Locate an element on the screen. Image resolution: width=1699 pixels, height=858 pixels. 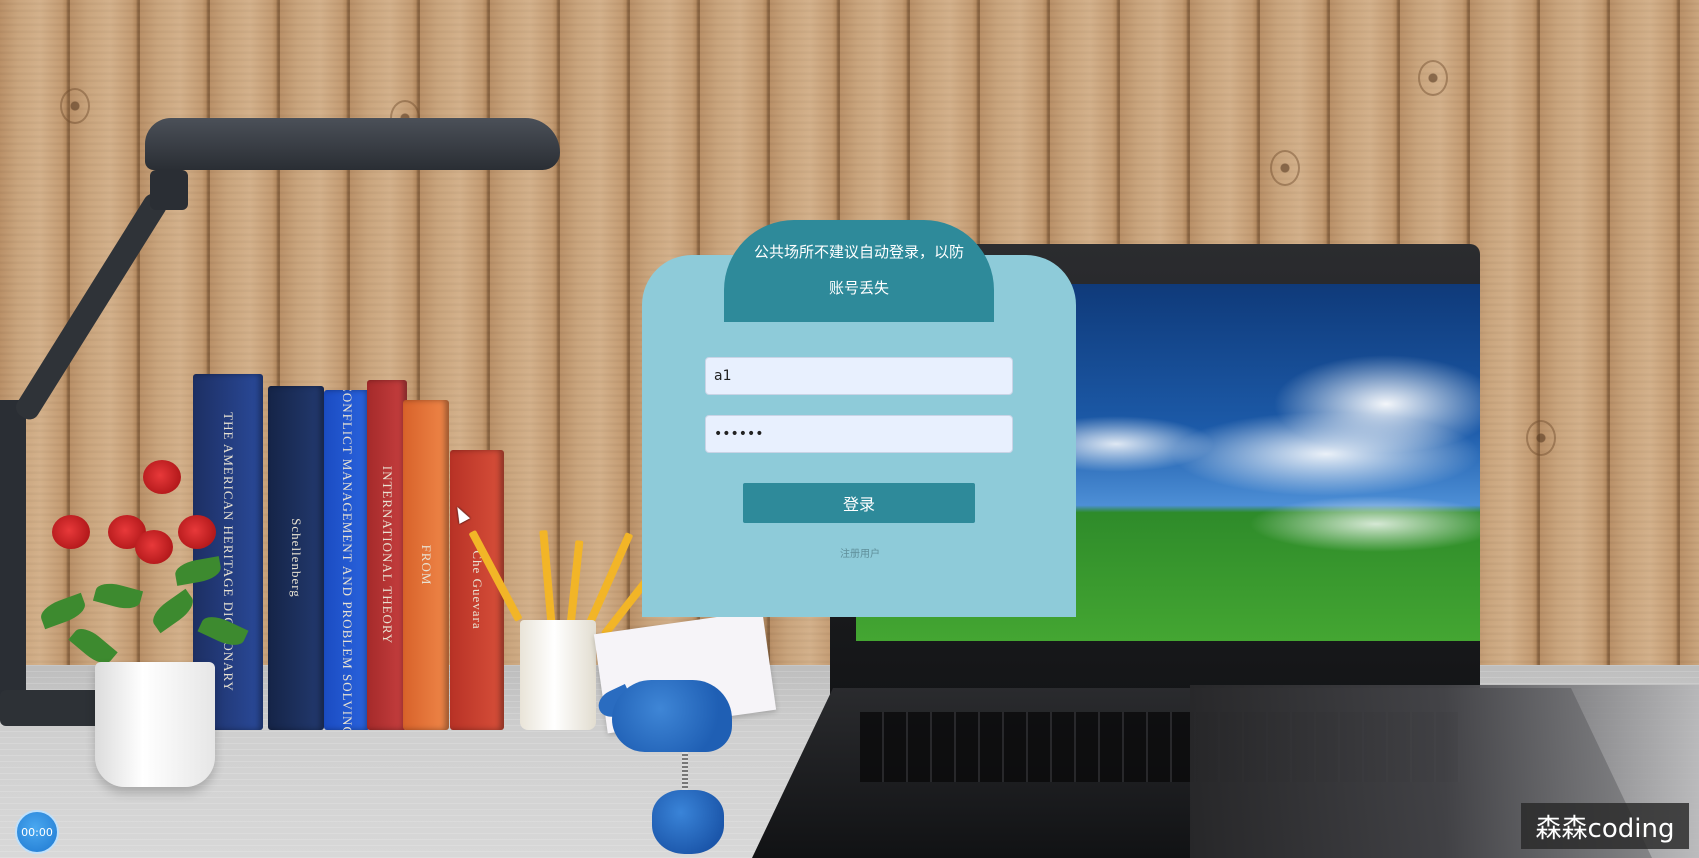
flower-pot is located at coordinates (155, 724).